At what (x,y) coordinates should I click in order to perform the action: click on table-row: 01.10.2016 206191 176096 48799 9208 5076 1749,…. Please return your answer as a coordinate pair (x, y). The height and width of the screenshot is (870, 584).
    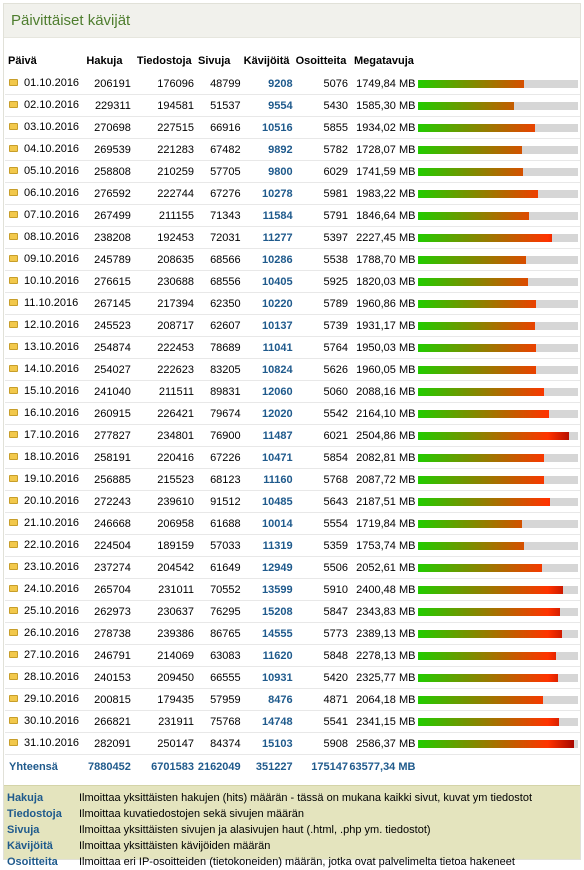
    Looking at the image, I should click on (292, 84).